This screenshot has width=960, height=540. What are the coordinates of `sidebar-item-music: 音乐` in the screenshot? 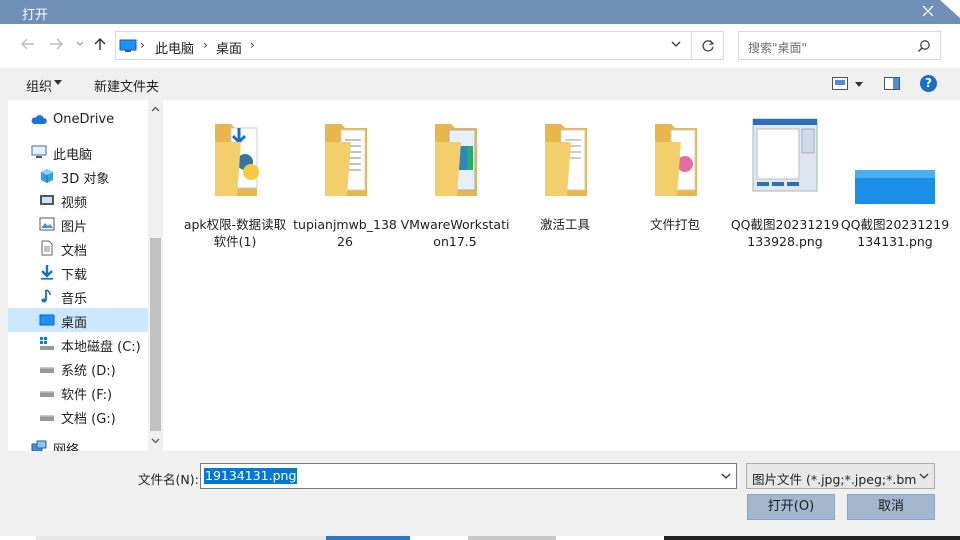 It's located at (78, 296).